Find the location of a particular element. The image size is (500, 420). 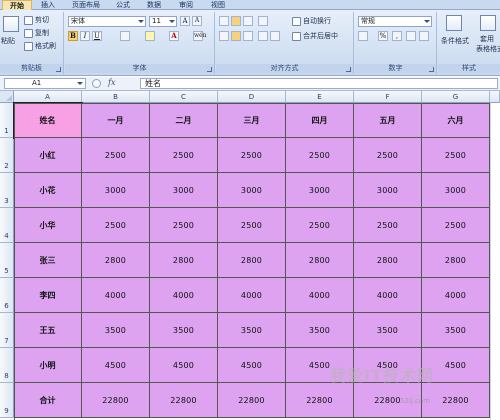

fx-label: fx is located at coordinates (111, 82).